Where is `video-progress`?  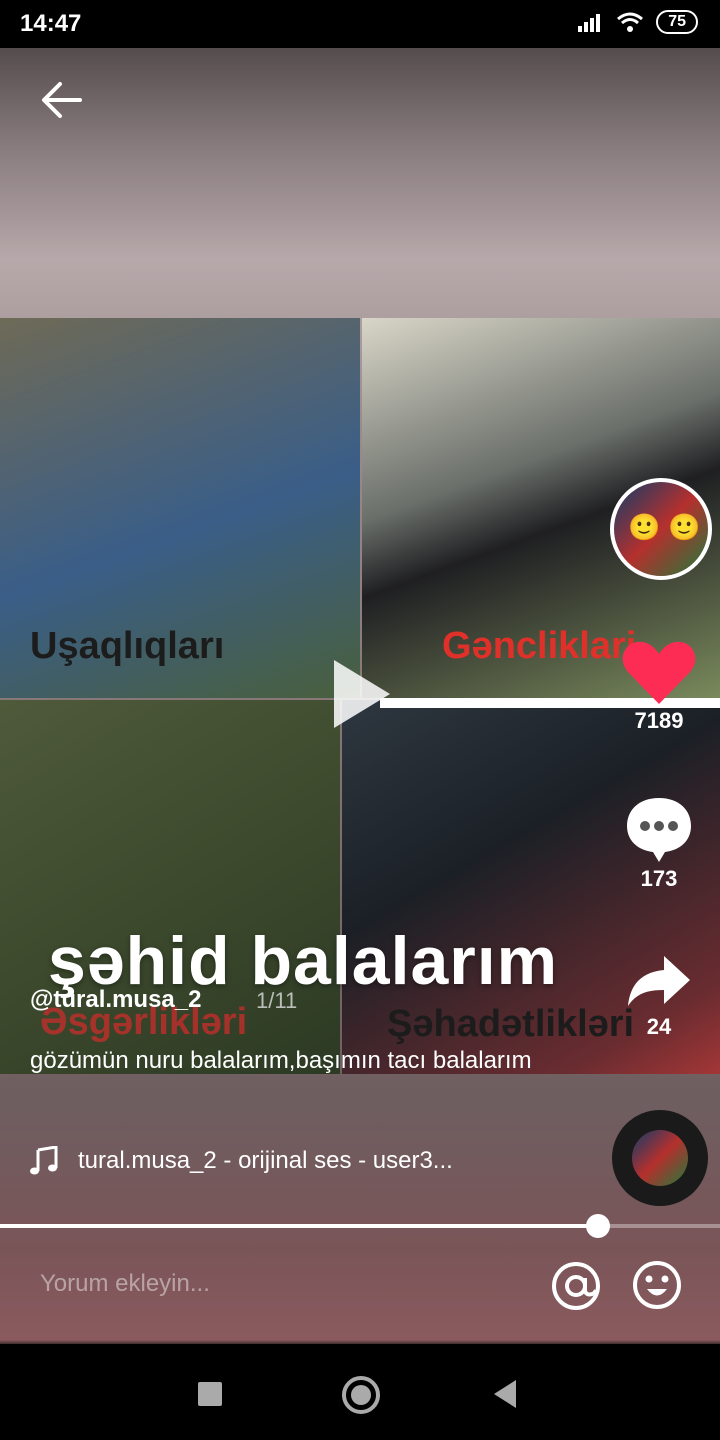
video-progress is located at coordinates (360, 1226).